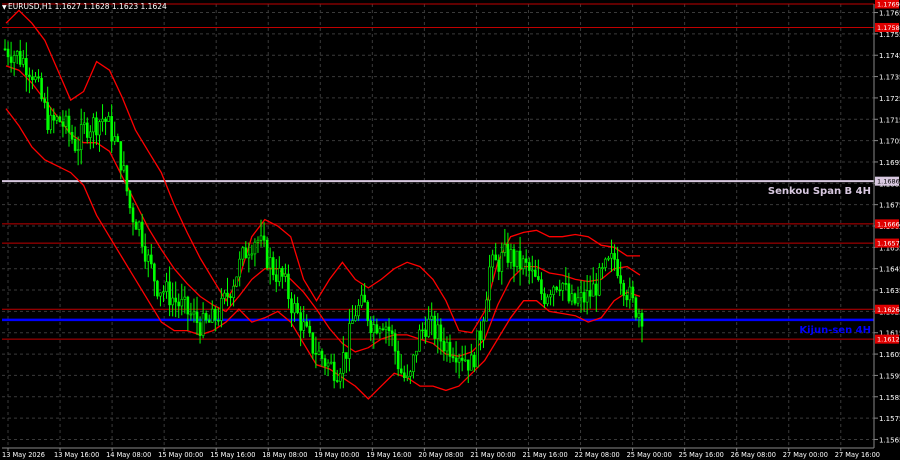 This screenshot has width=900, height=460. I want to click on price-tick-label: 1.1575, so click(889, 419).